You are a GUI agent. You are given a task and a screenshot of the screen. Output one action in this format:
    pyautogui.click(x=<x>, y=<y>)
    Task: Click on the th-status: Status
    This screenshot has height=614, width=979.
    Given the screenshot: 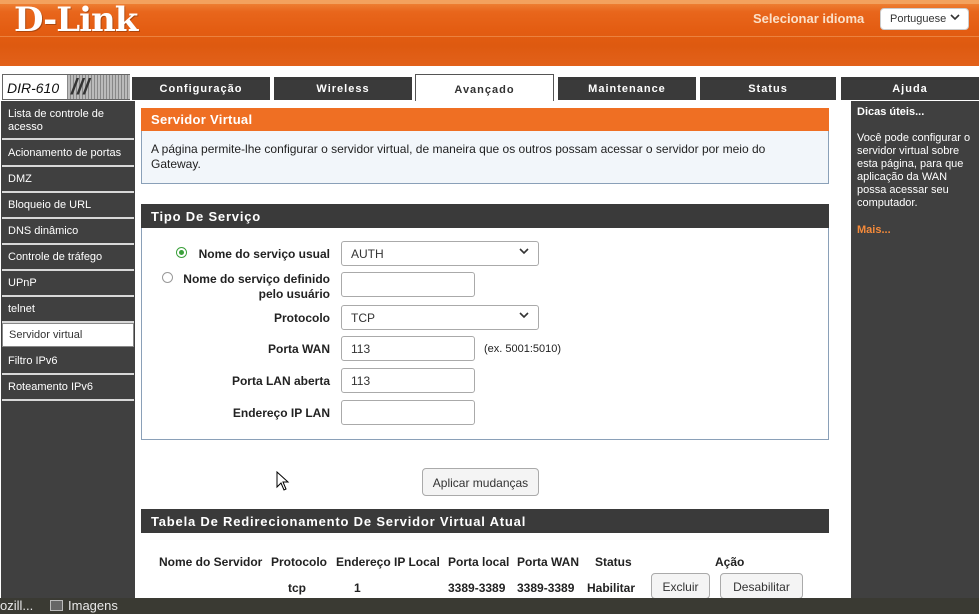 What is the action you would take?
    pyautogui.click(x=613, y=562)
    